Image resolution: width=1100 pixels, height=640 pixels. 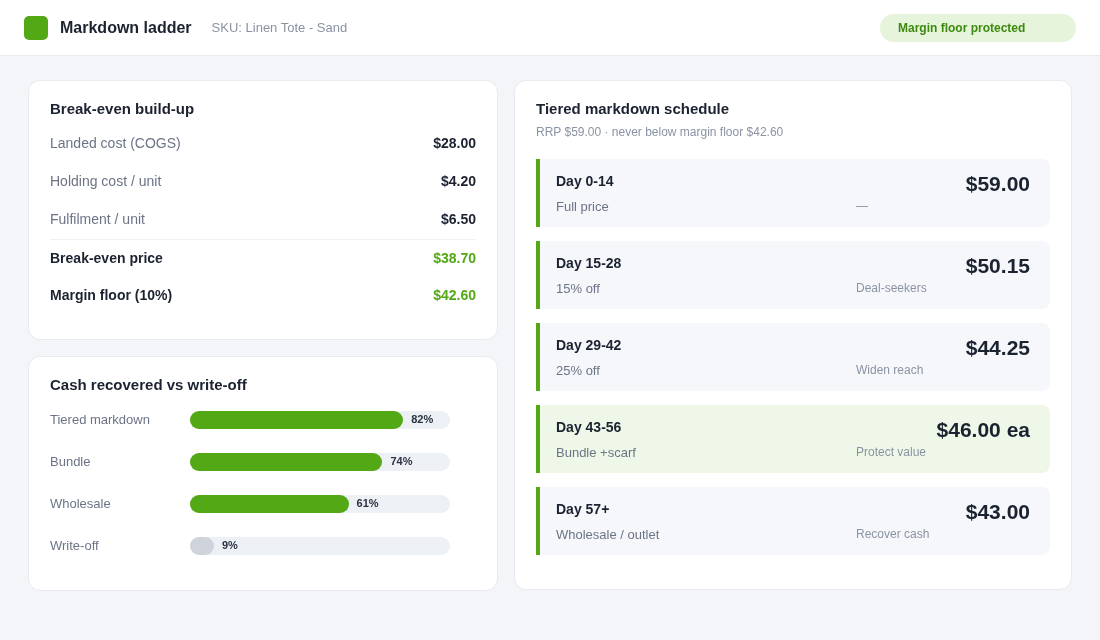 What do you see at coordinates (454, 258) in the screenshot?
I see `row-value: $38.70` at bounding box center [454, 258].